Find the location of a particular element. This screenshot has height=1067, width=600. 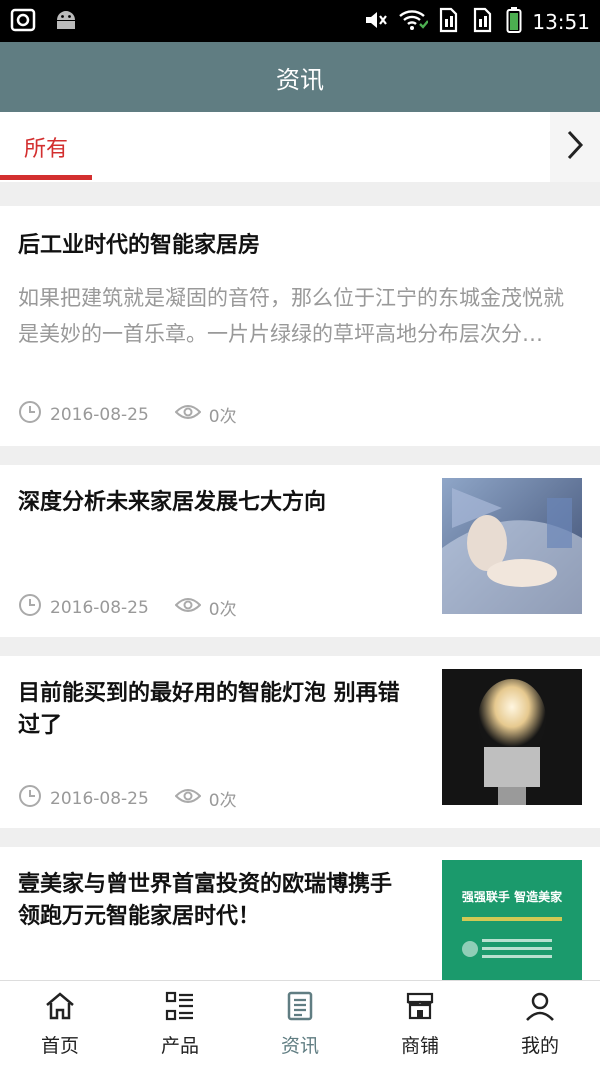

category-tabbar: 所有 is located at coordinates (300, 147).